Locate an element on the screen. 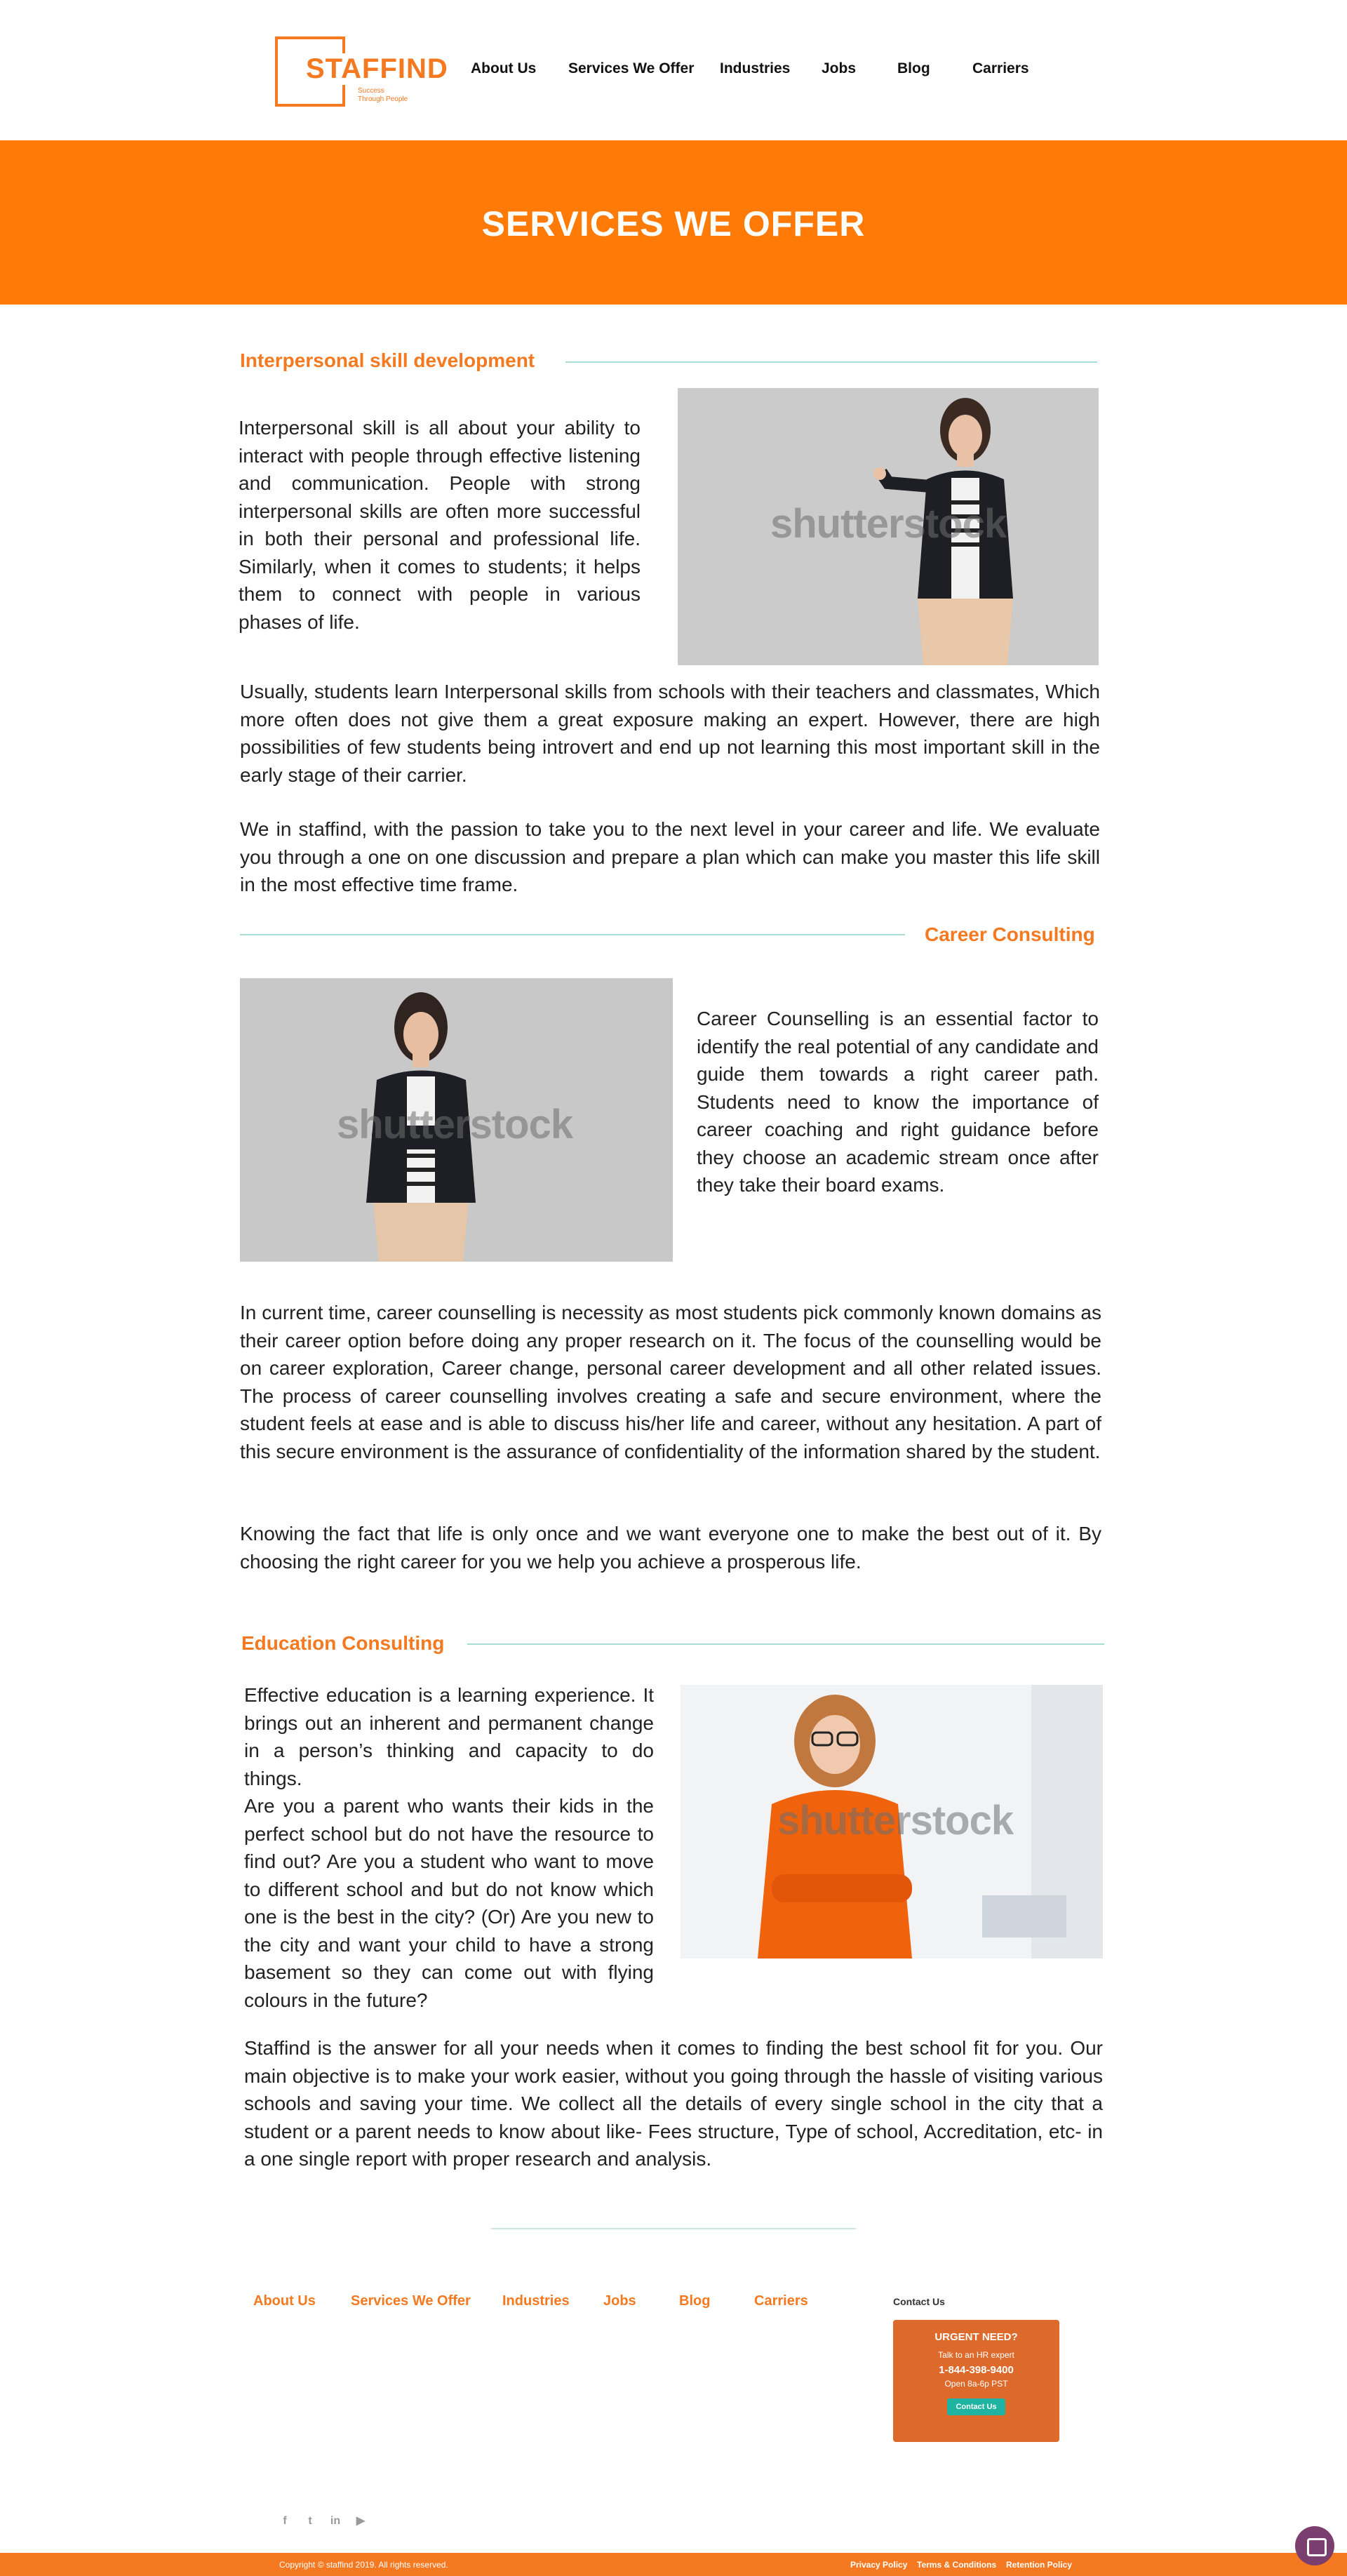 Image resolution: width=1347 pixels, height=2576 pixels. urgent-title: URGENT NEED? is located at coordinates (976, 2337).